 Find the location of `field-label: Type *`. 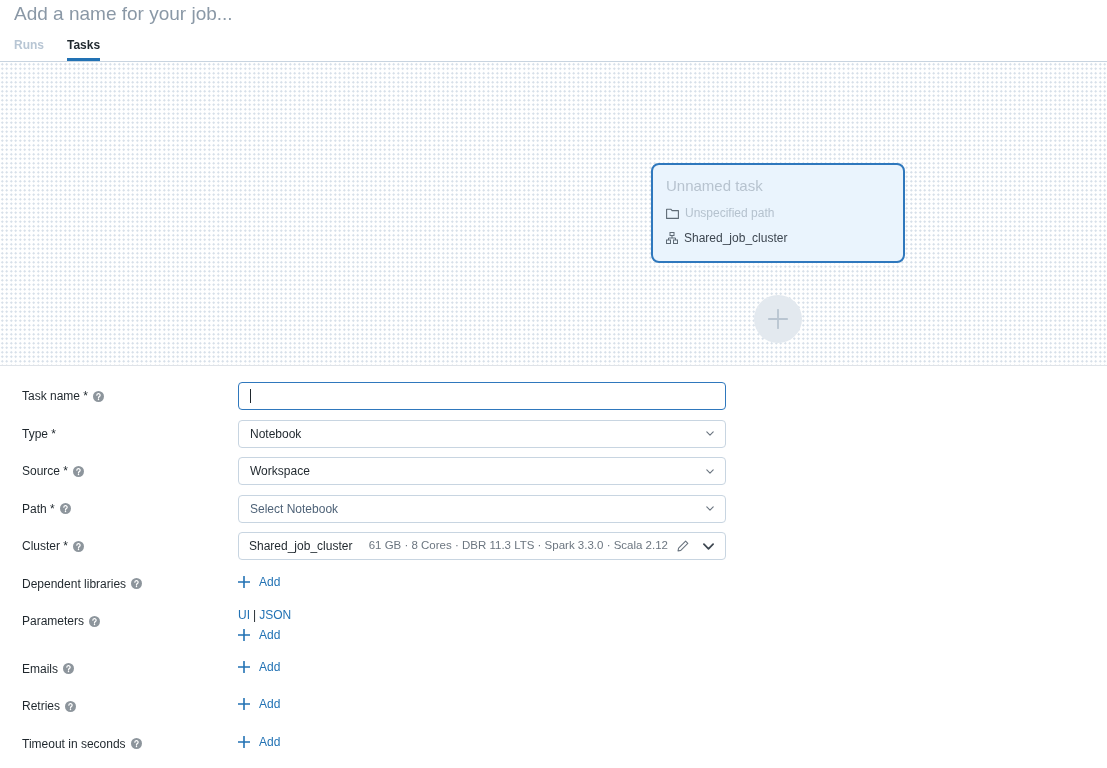

field-label: Type * is located at coordinates (39, 434).